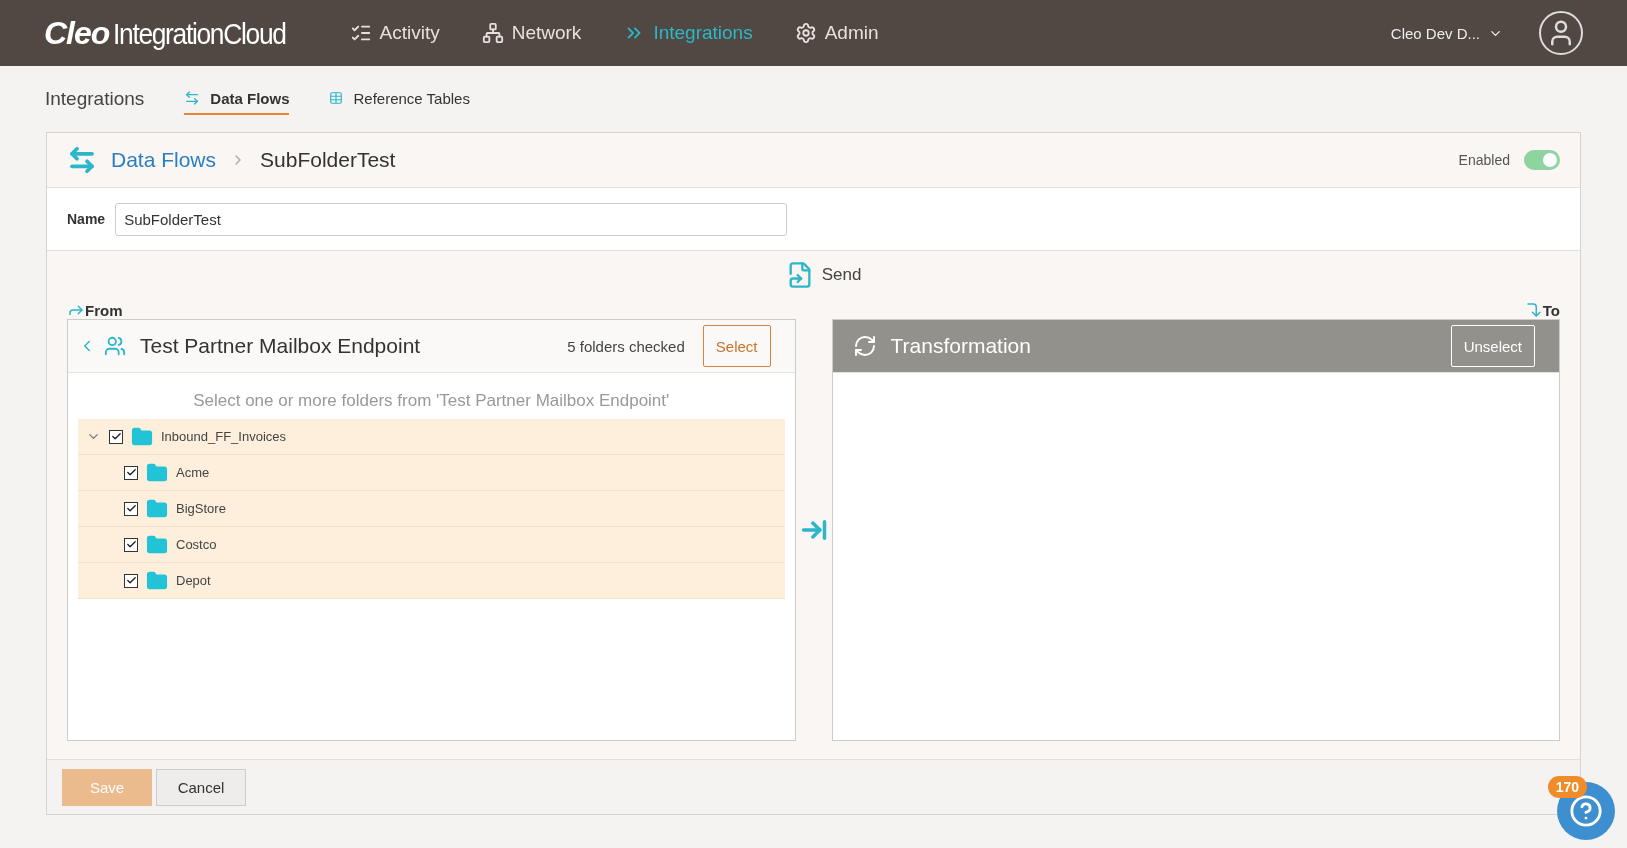 Image resolution: width=1627 pixels, height=848 pixels. Describe the element at coordinates (280, 346) in the screenshot. I see `panel-title: Test Partner Mailbox Endpoint` at that location.